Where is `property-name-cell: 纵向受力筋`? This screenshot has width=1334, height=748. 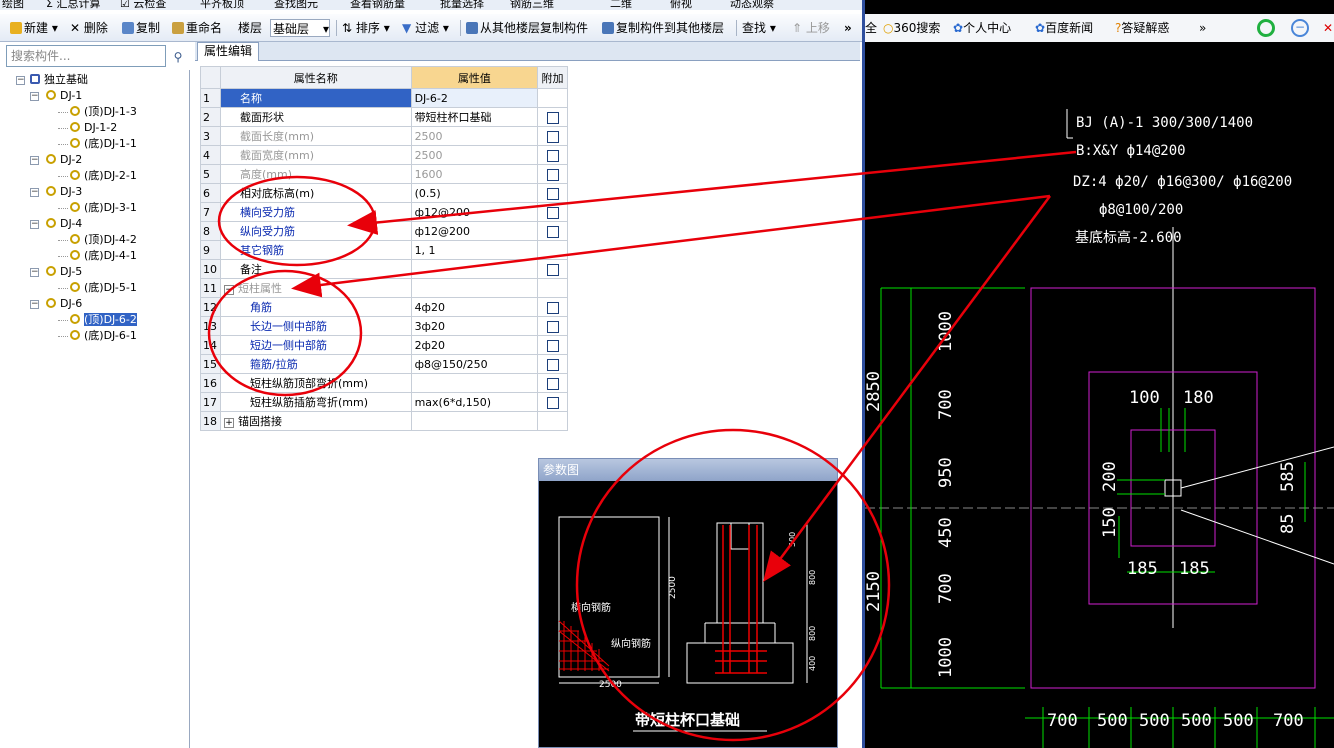 property-name-cell: 纵向受力筋 is located at coordinates (315, 231).